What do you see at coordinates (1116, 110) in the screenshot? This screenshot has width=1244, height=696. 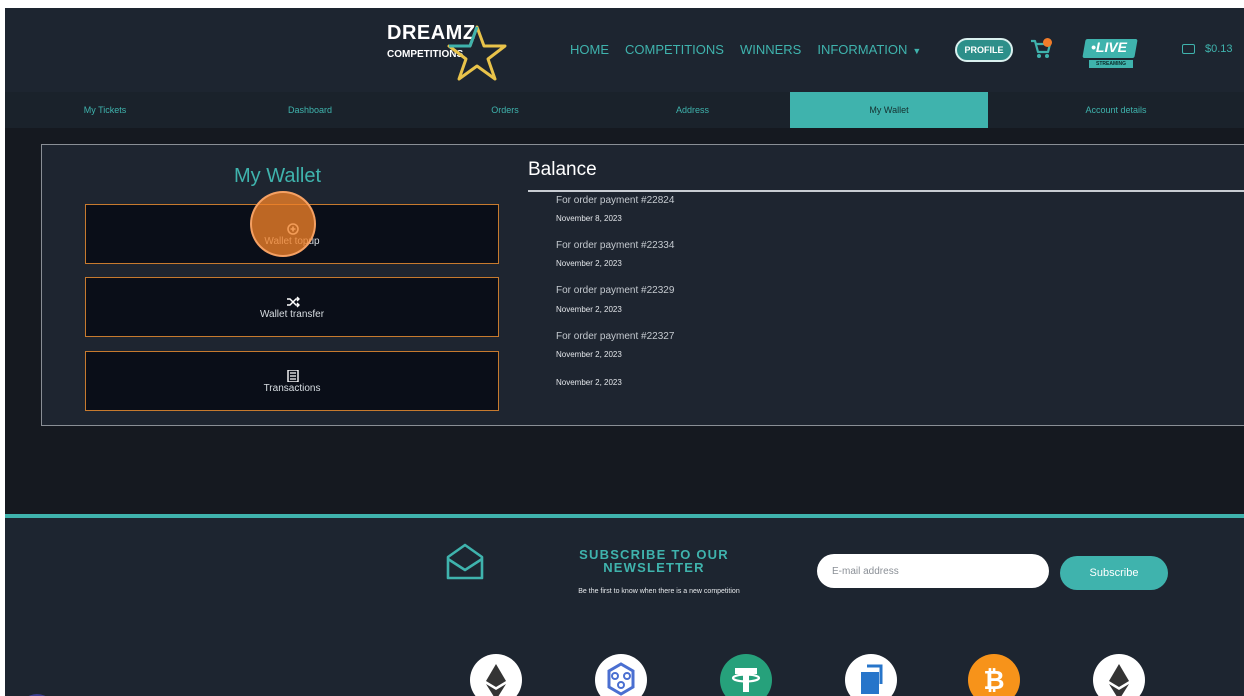 I see `tab-account-details: Account details` at bounding box center [1116, 110].